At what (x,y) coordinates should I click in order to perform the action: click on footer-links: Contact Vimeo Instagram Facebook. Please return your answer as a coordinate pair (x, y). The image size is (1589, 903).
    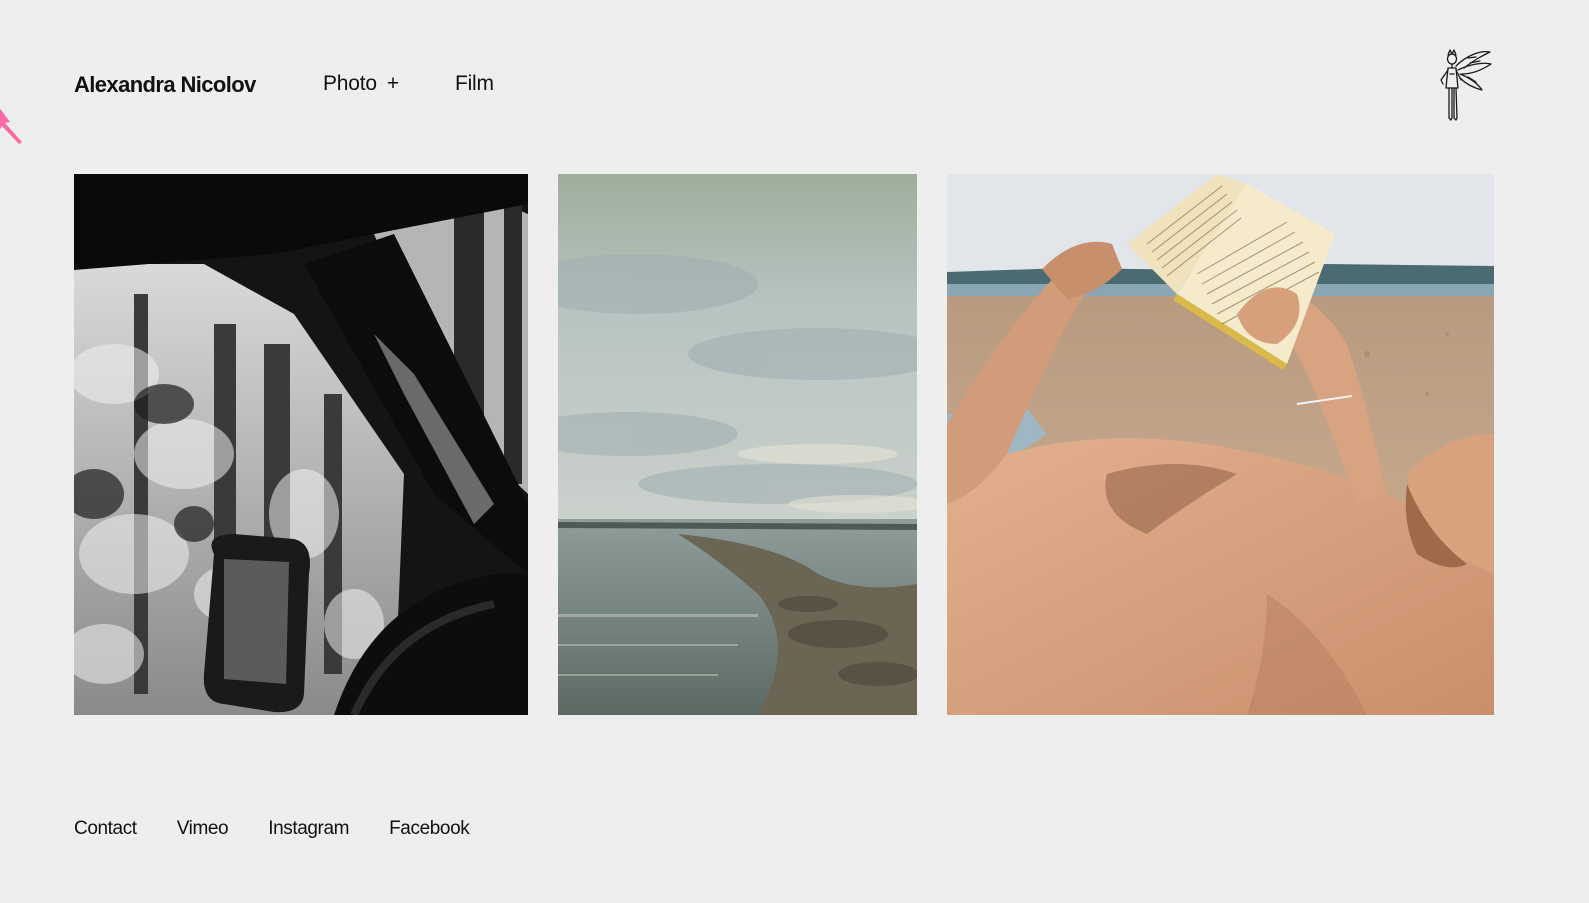
    Looking at the image, I should click on (272, 829).